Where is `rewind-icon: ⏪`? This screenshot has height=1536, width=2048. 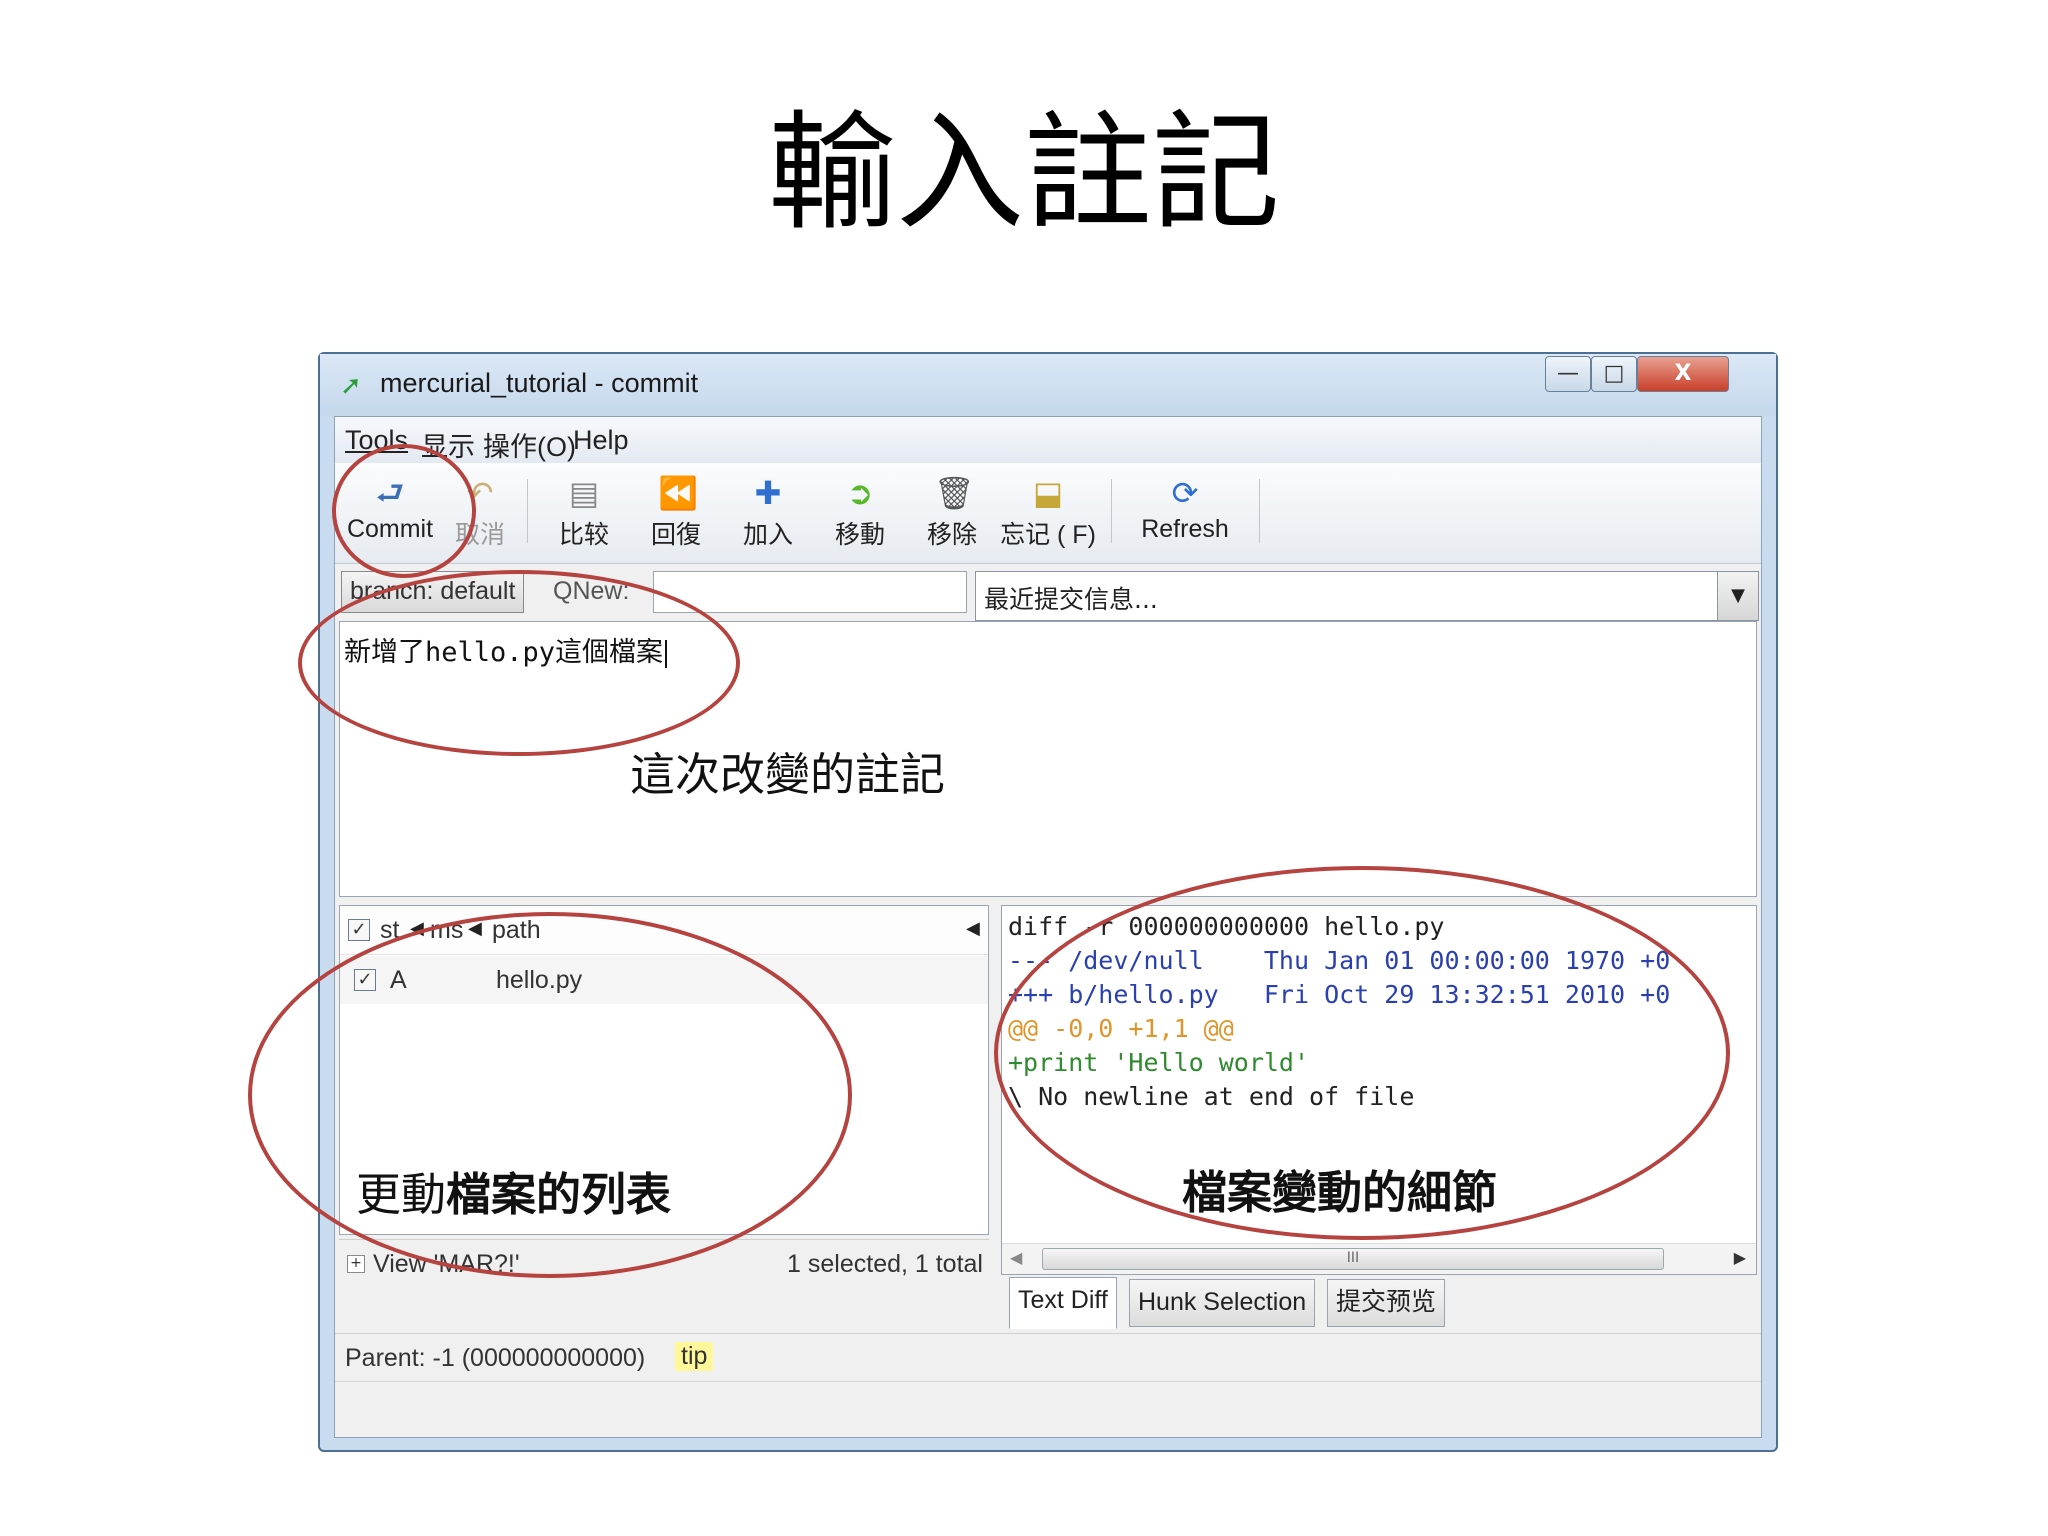
rewind-icon: ⏪ is located at coordinates (678, 493).